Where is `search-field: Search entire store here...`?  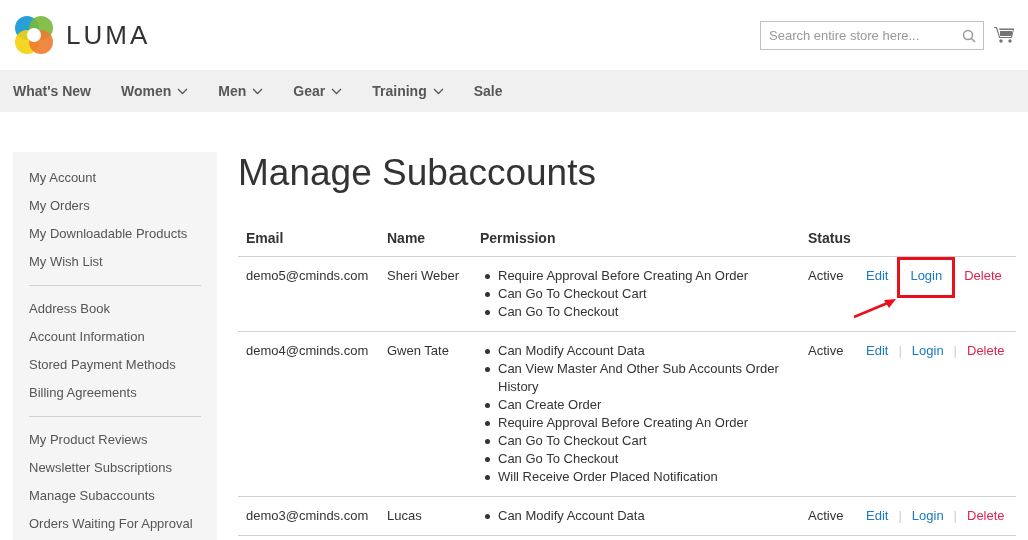 search-field: Search entire store here... is located at coordinates (872, 35).